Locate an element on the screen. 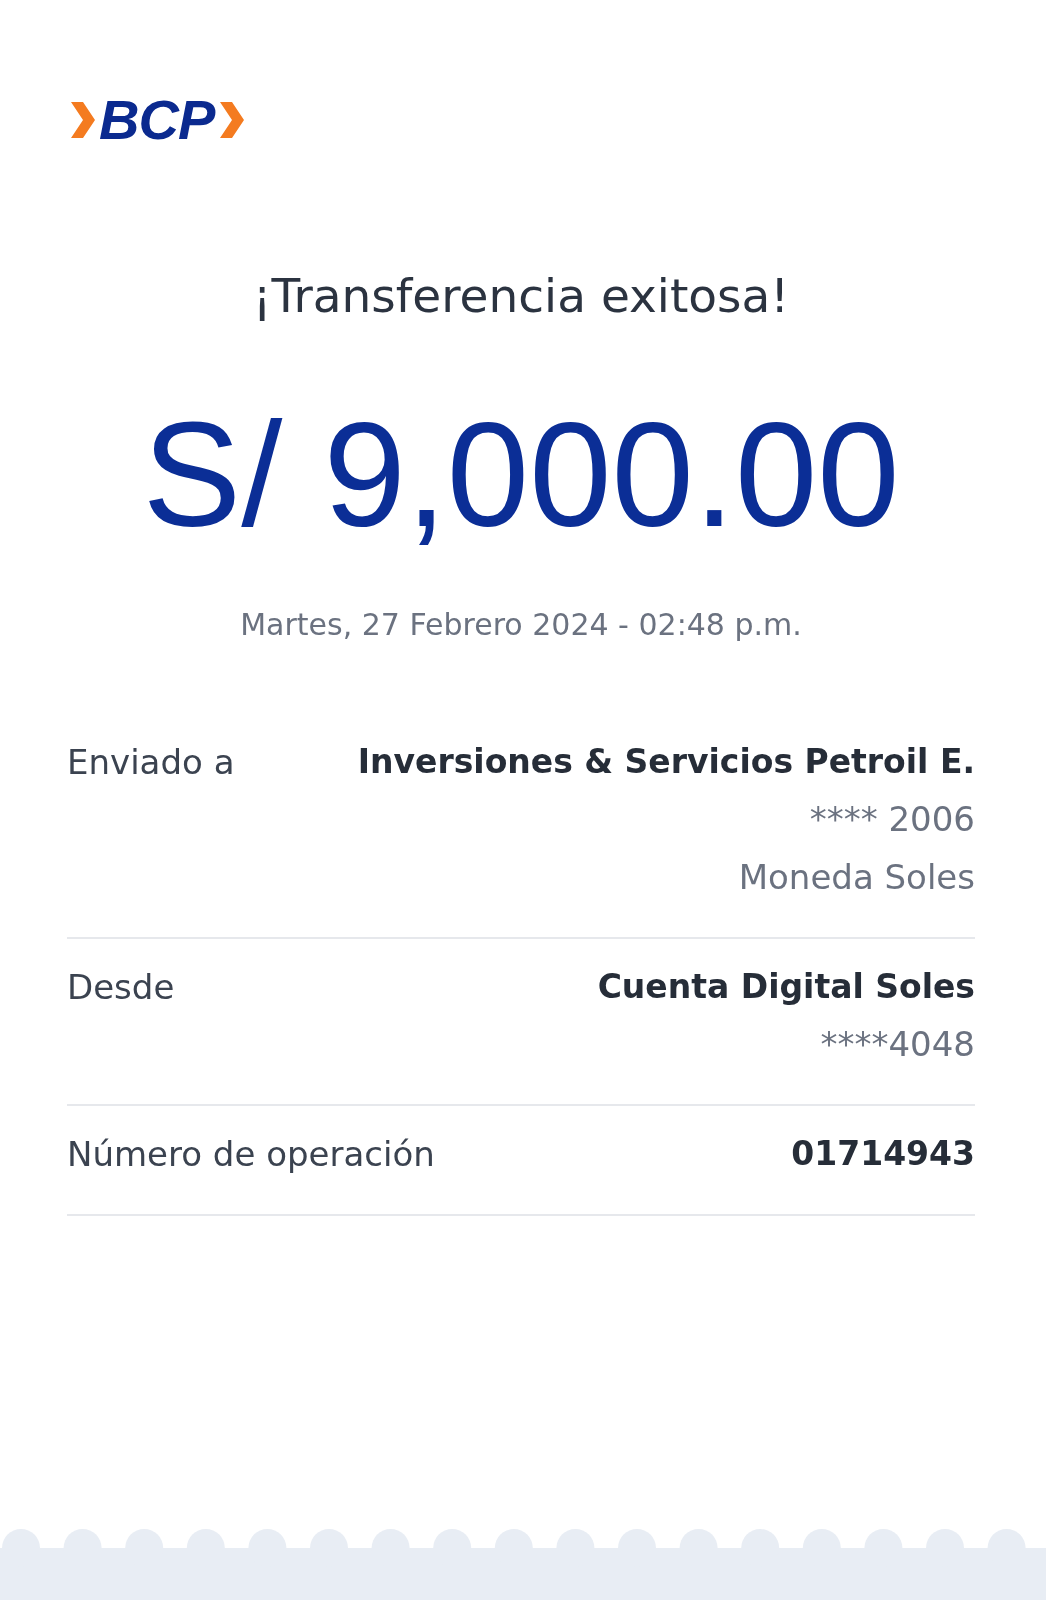 This screenshot has width=1046, height=1600. detail-subvalue: Moneda Soles is located at coordinates (856, 877).